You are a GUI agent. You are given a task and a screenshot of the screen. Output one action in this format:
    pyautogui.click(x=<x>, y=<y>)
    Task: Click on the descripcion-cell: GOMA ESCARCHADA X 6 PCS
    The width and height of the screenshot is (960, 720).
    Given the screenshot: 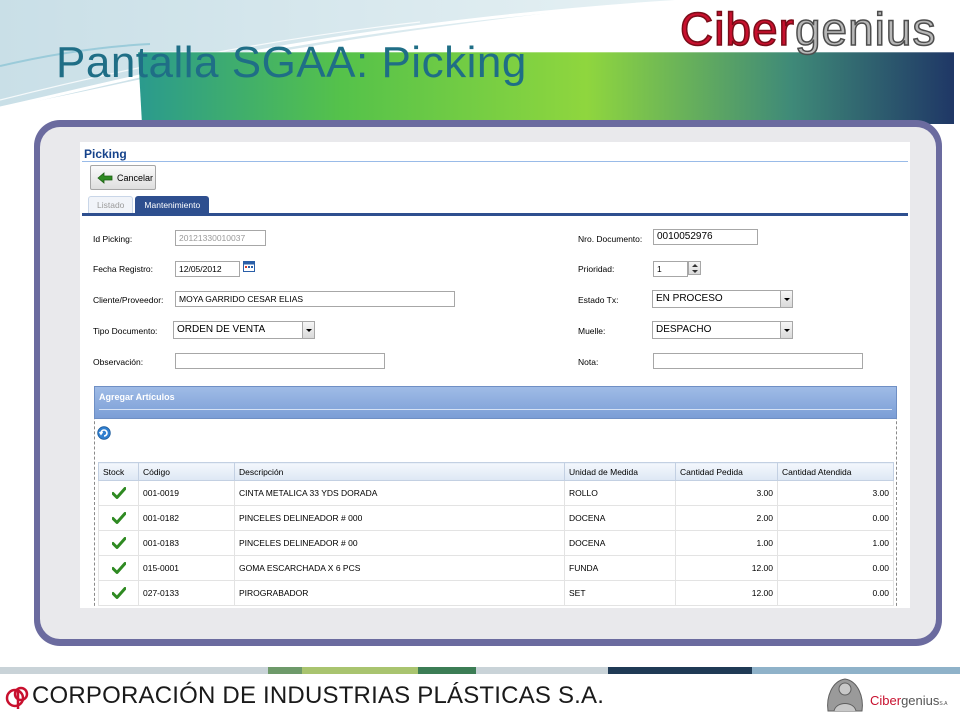 What is the action you would take?
    pyautogui.click(x=399, y=568)
    